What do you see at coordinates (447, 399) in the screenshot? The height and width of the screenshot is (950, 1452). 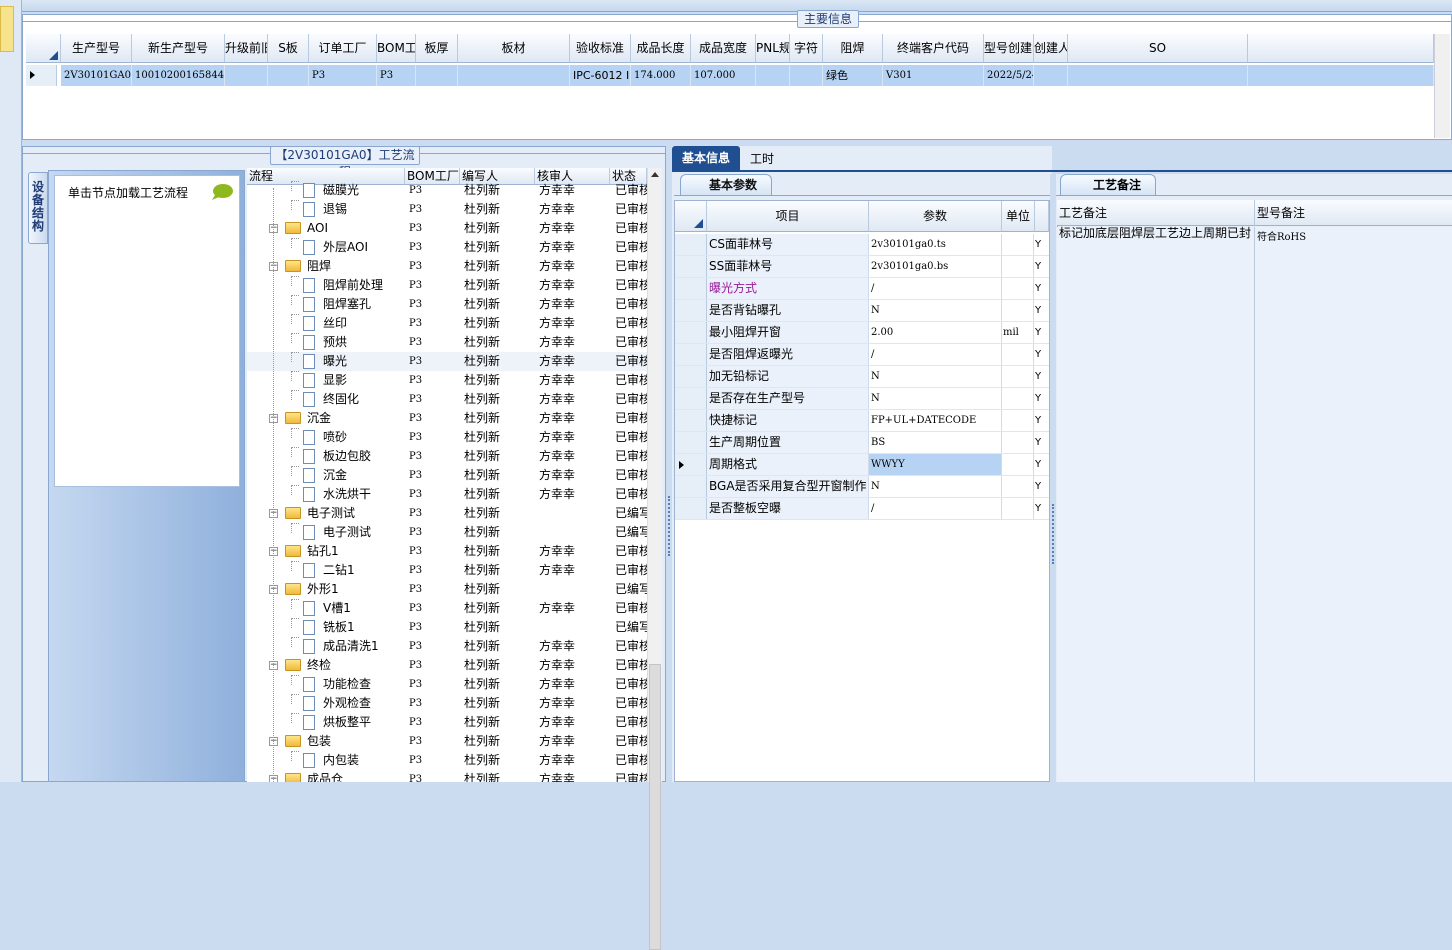 I see `tree-row: 终固化 P3 杜列新 方幸幸 已审核` at bounding box center [447, 399].